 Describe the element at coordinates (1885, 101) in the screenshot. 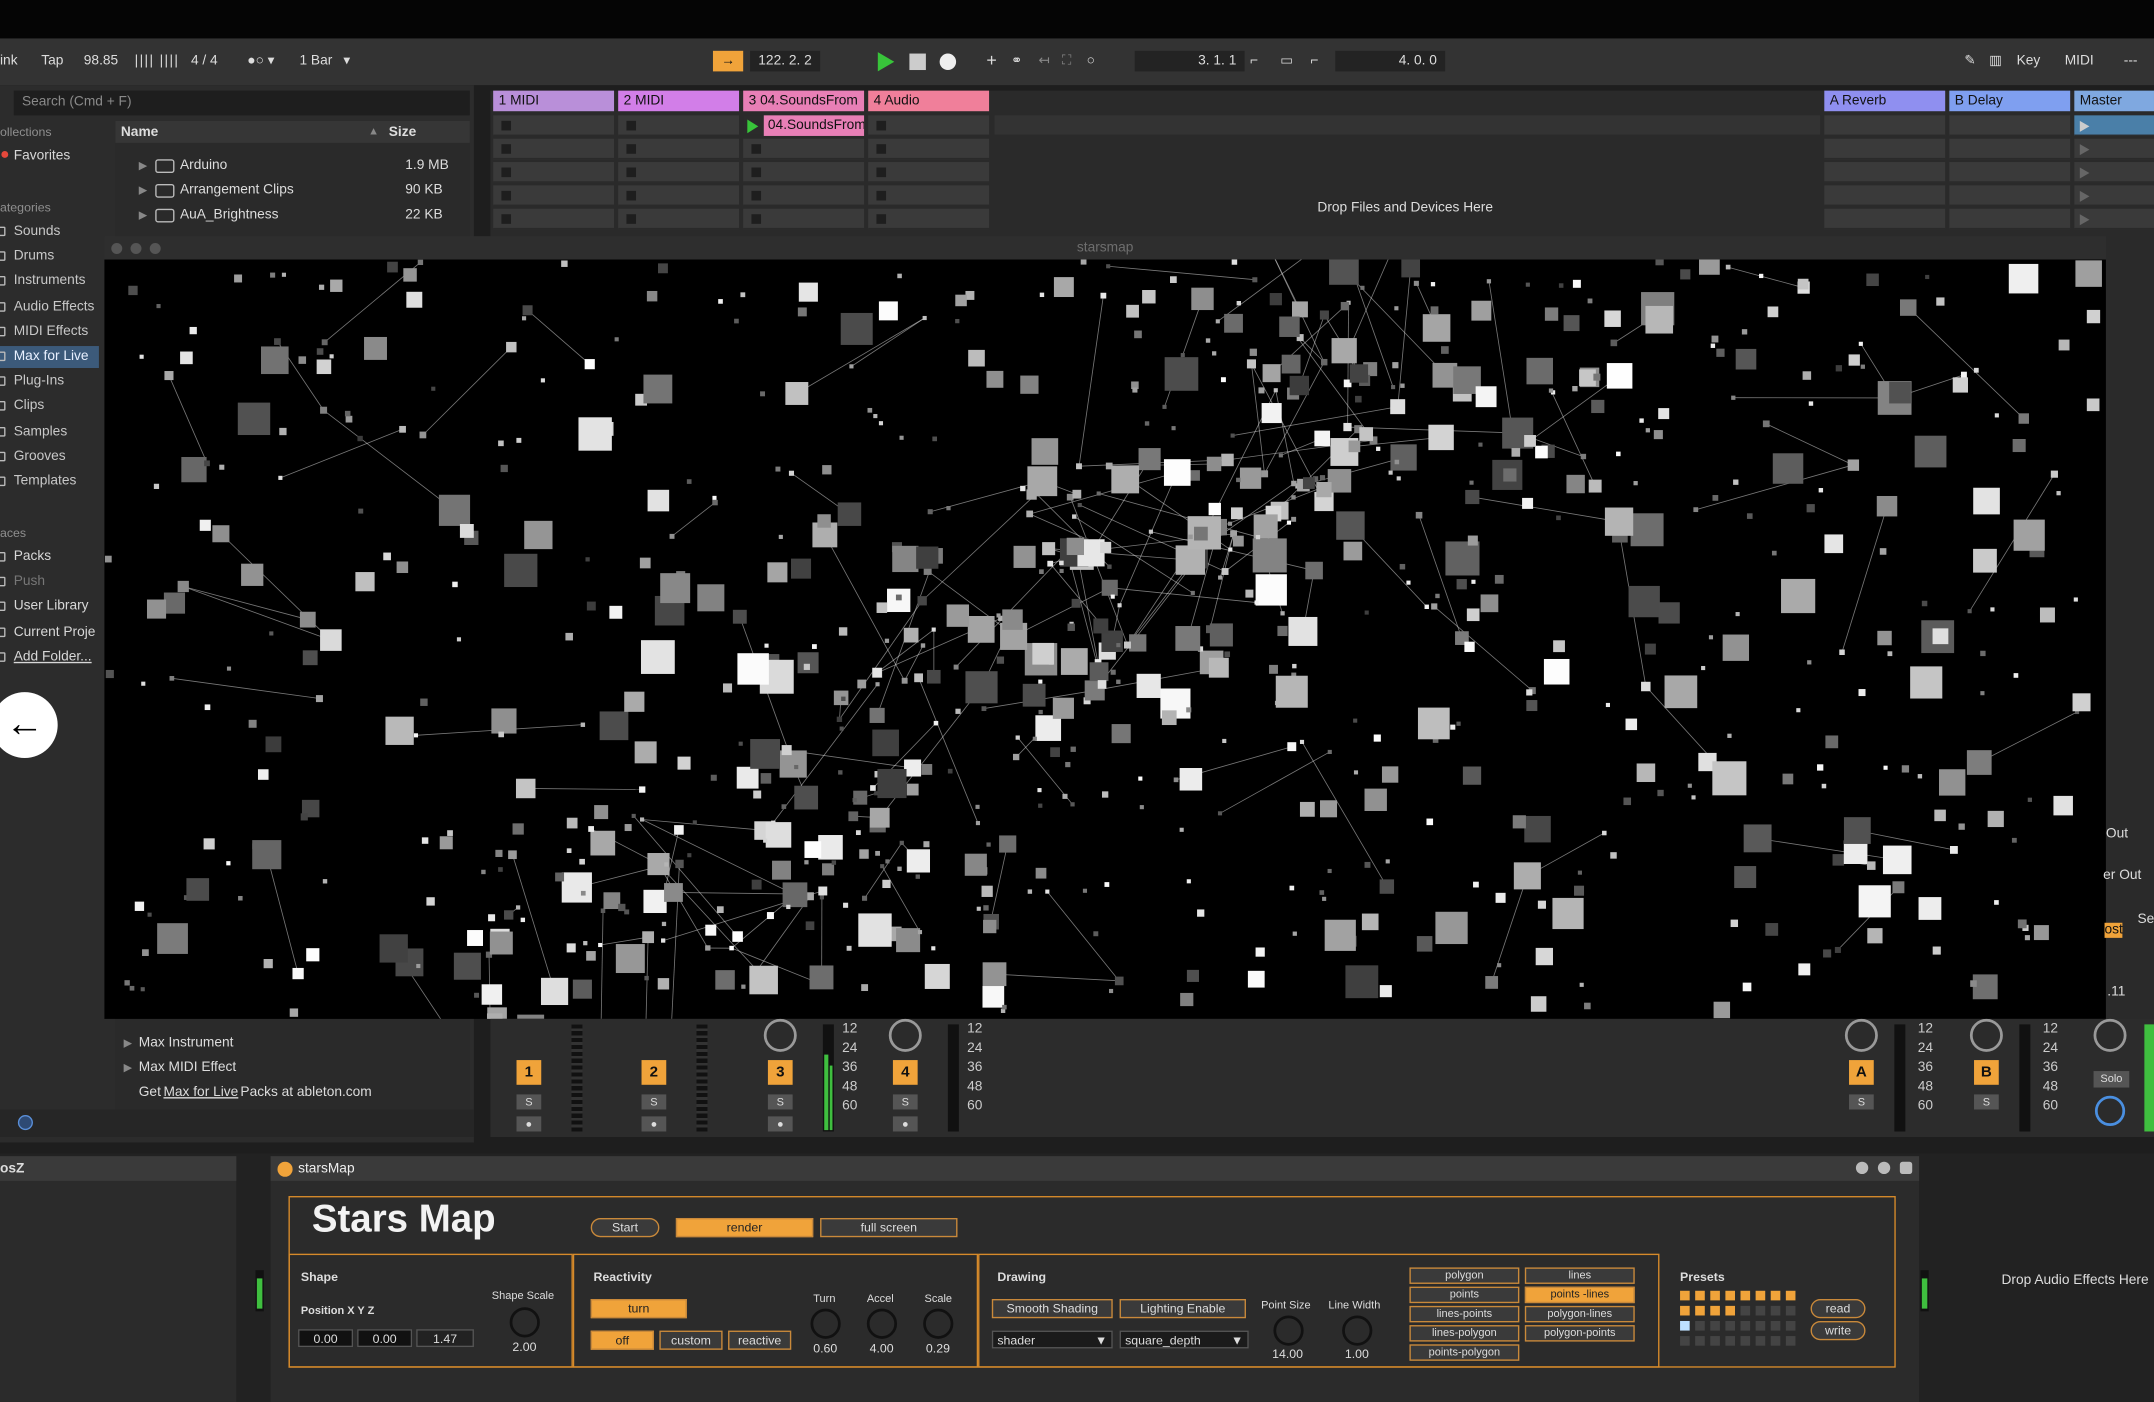

I see `return-track-header: A Reverb` at that location.